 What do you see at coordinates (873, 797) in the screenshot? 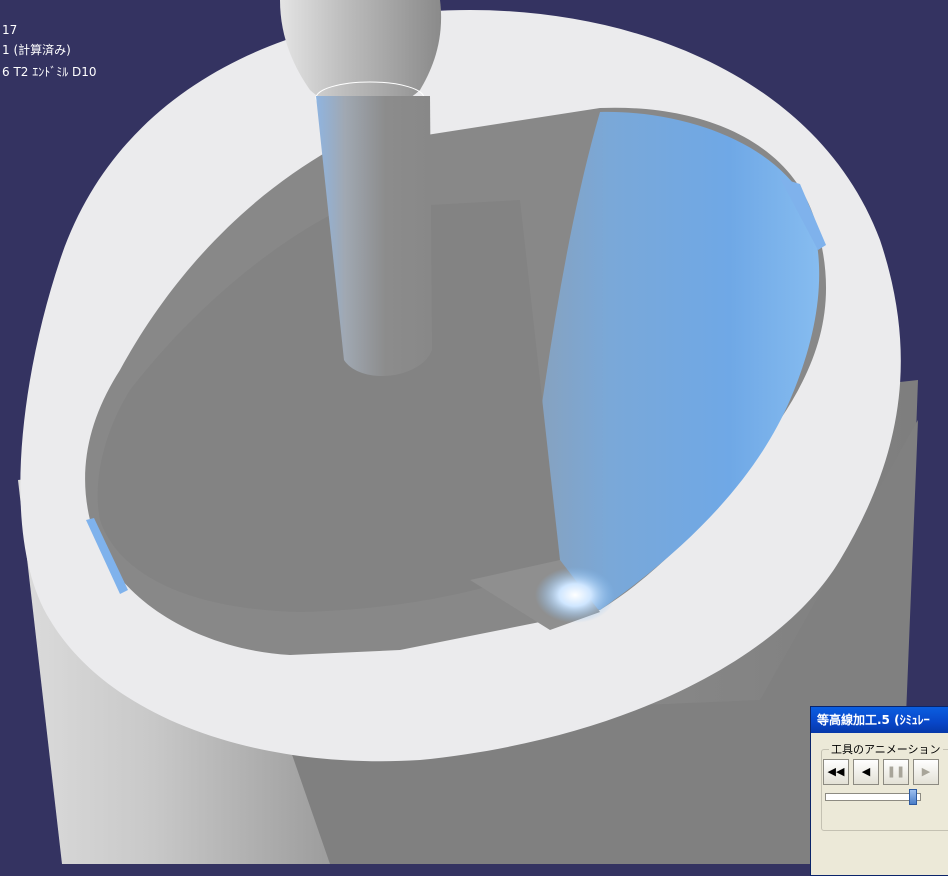
I see `animation-slider-track` at bounding box center [873, 797].